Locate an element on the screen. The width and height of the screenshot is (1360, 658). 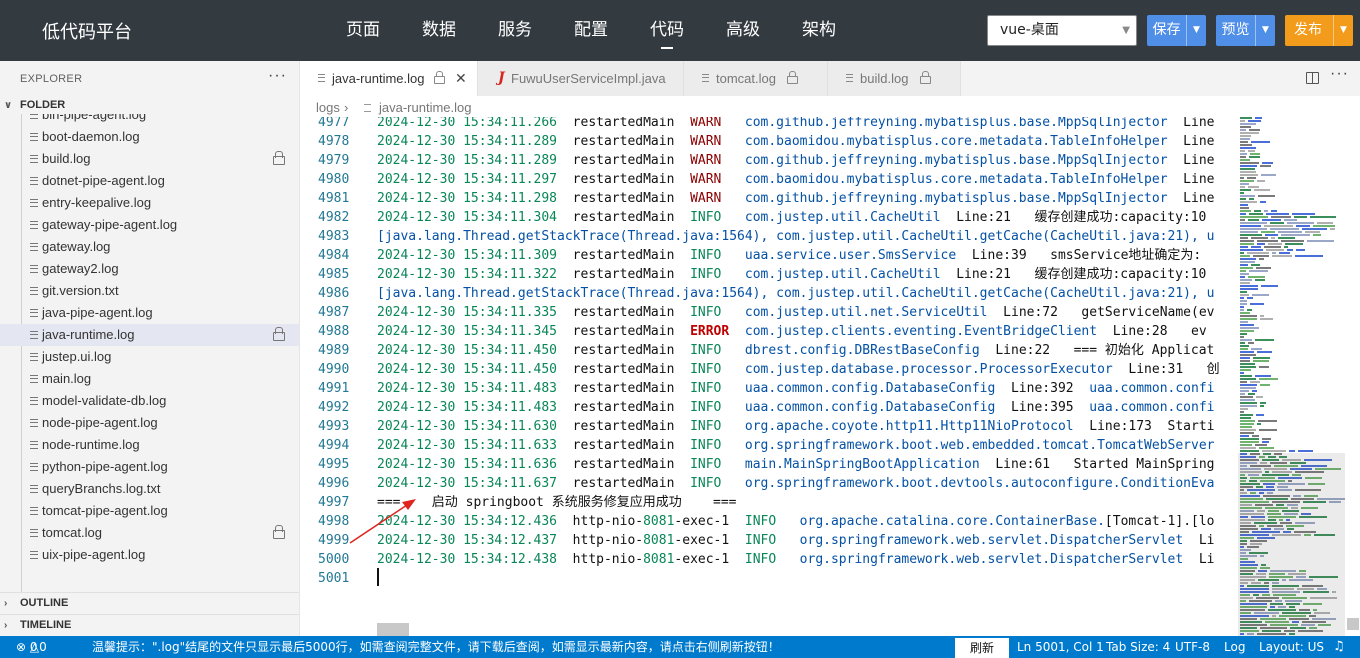
file-item: build.log is located at coordinates (149, 159).